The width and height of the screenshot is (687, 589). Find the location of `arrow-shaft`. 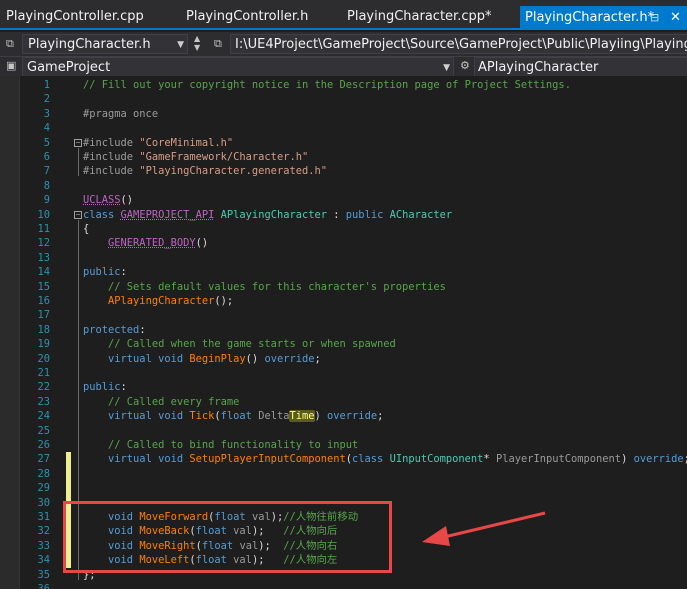

arrow-shaft is located at coordinates (492, 525).